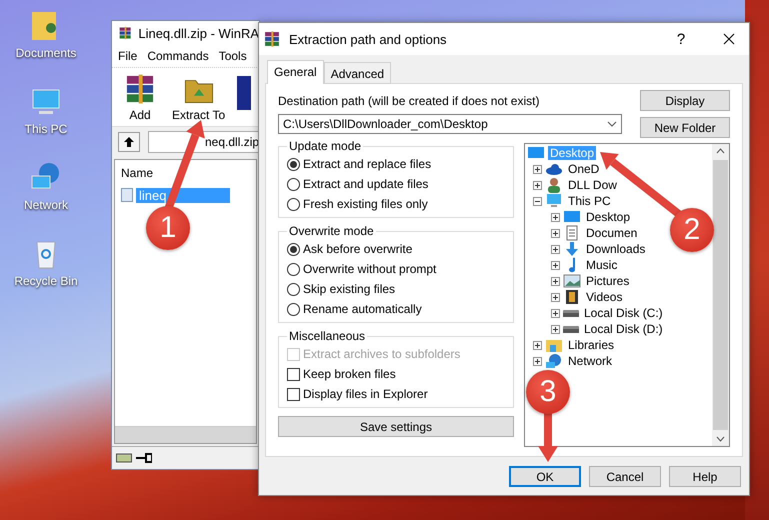 The height and width of the screenshot is (520, 769). What do you see at coordinates (729, 39) in the screenshot?
I see `close-icon` at bounding box center [729, 39].